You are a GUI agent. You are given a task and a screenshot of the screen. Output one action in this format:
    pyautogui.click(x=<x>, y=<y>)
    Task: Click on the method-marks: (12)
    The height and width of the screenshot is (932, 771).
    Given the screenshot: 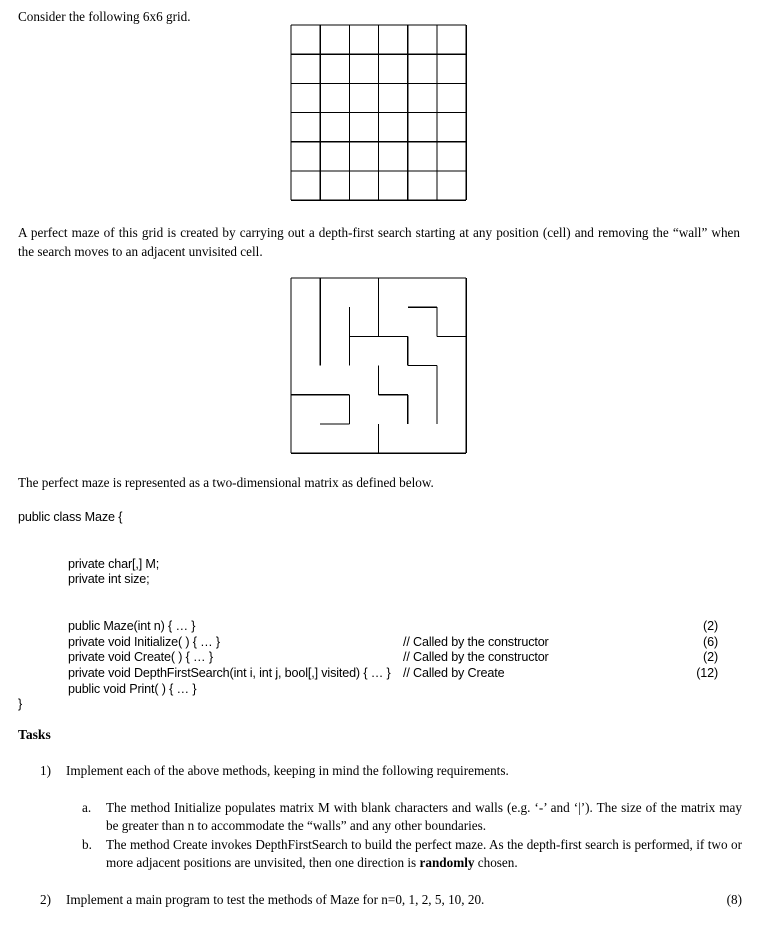 What is the action you would take?
    pyautogui.click(x=707, y=672)
    